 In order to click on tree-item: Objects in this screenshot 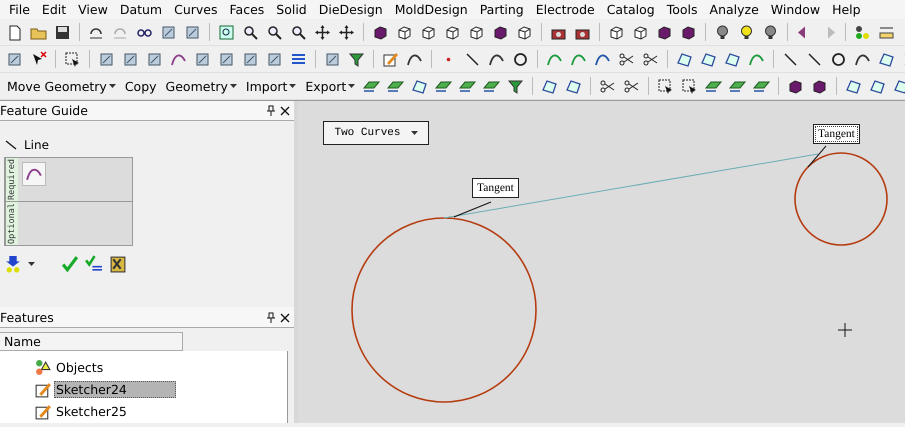, I will do `click(80, 367)`.